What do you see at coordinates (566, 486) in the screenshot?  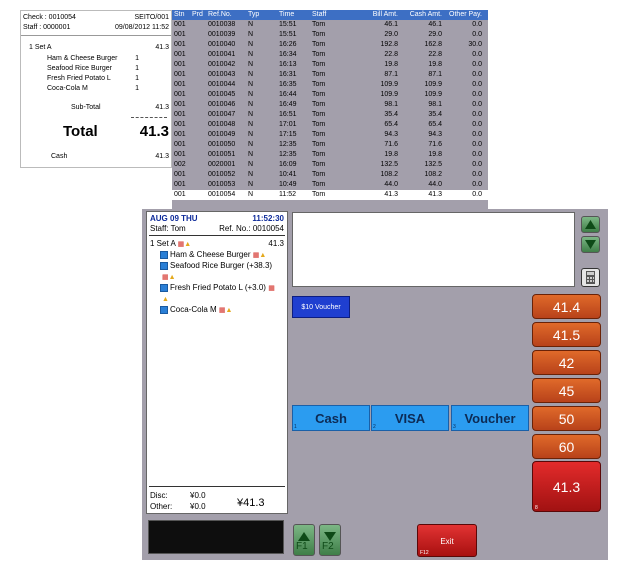 I see `exact-amount-button: 41.3 8` at bounding box center [566, 486].